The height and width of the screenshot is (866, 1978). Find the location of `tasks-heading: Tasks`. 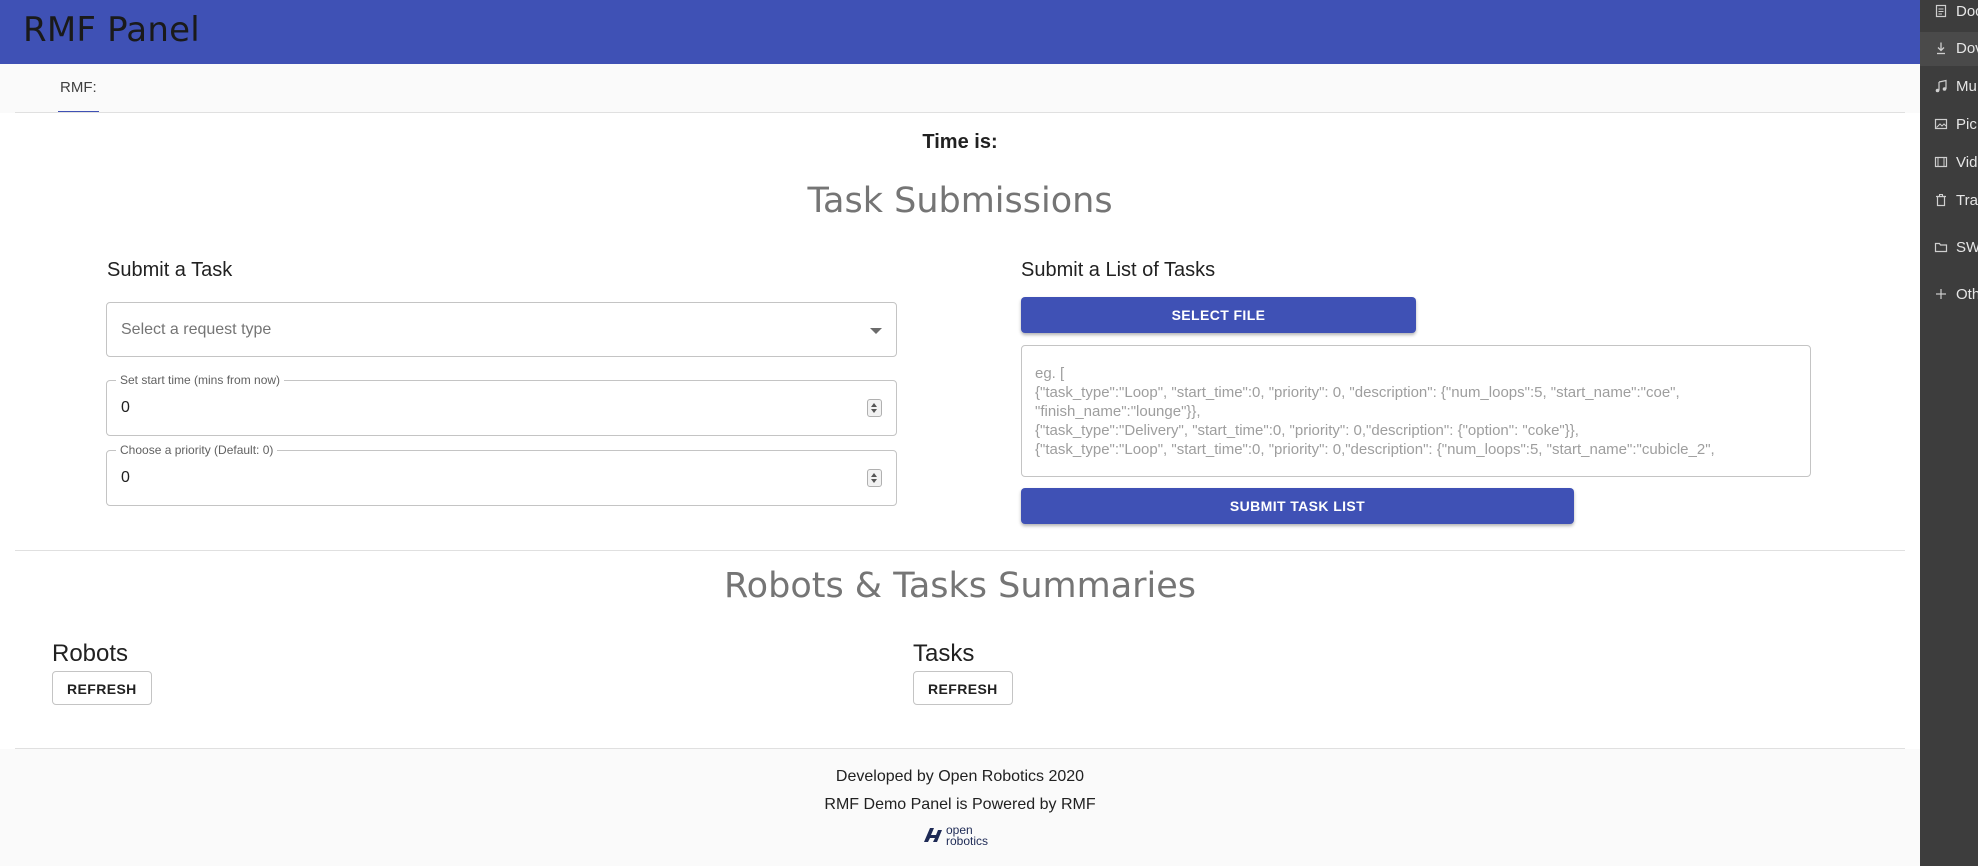

tasks-heading: Tasks is located at coordinates (944, 653).